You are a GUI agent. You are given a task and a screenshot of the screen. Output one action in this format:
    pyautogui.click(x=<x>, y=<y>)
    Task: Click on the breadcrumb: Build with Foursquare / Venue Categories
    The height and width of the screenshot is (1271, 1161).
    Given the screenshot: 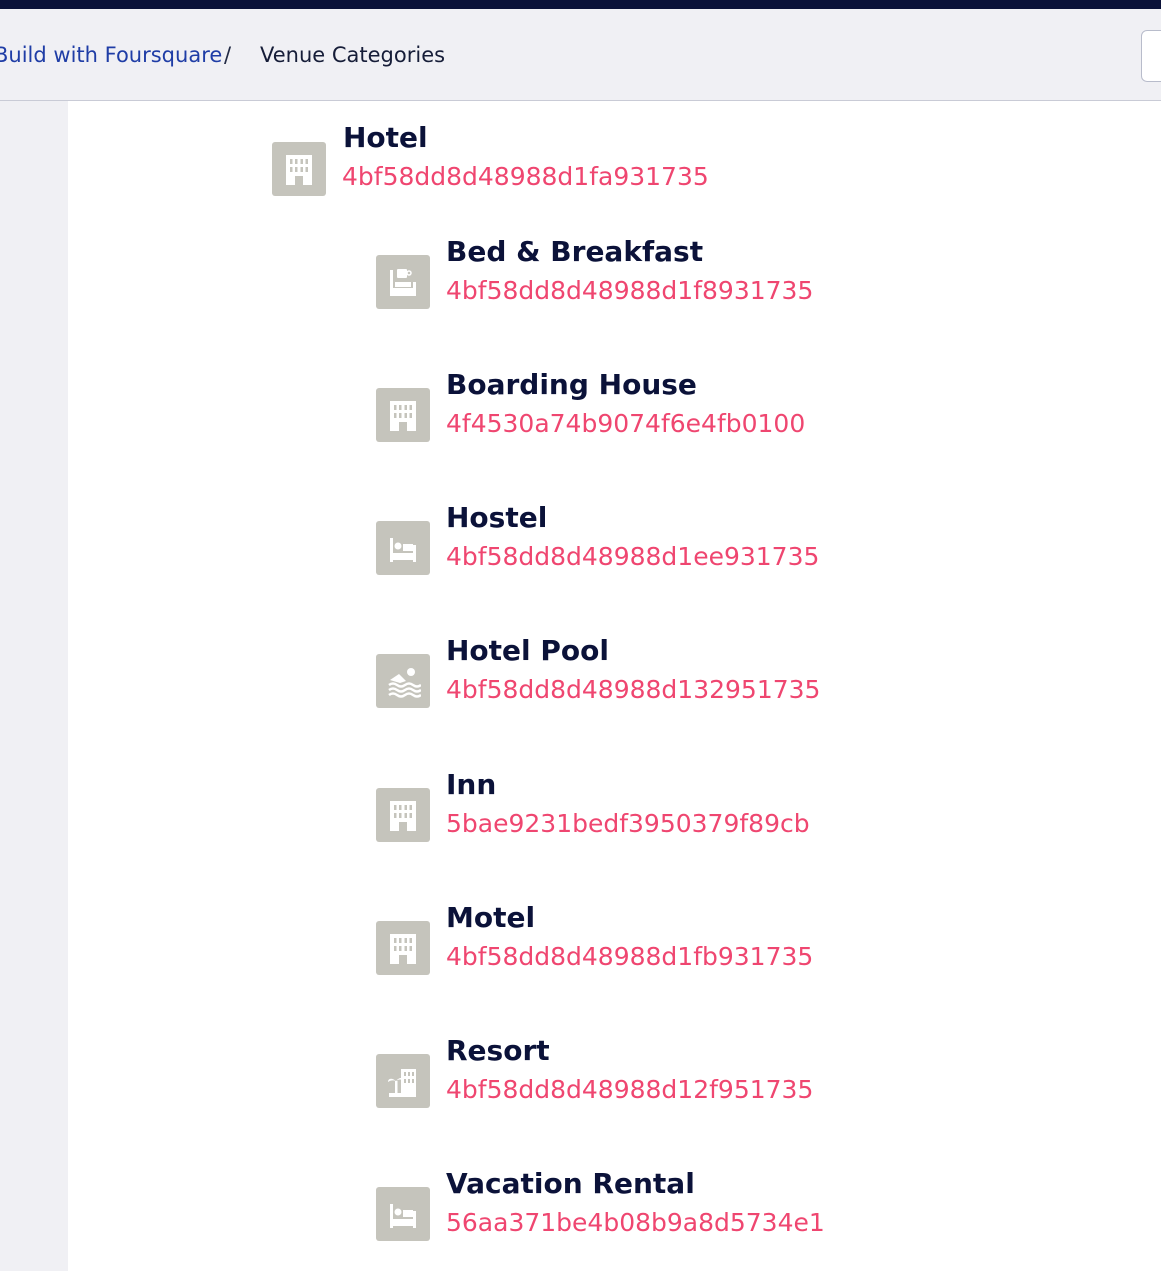 What is the action you would take?
    pyautogui.click(x=580, y=55)
    